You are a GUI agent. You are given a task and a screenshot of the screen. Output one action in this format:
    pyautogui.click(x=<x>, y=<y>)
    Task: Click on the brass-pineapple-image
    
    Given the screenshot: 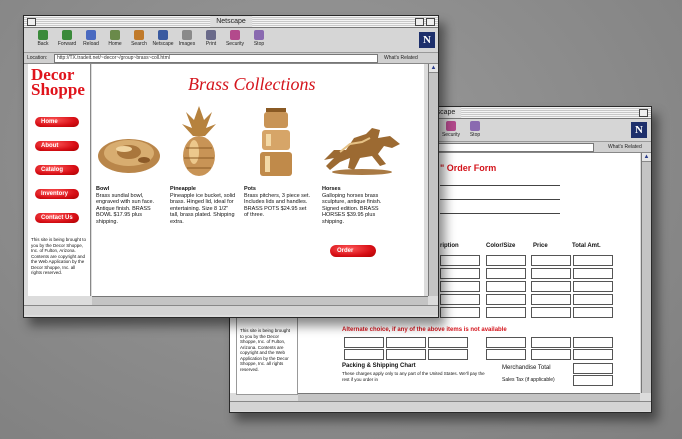 What is the action you would take?
    pyautogui.click(x=199, y=141)
    